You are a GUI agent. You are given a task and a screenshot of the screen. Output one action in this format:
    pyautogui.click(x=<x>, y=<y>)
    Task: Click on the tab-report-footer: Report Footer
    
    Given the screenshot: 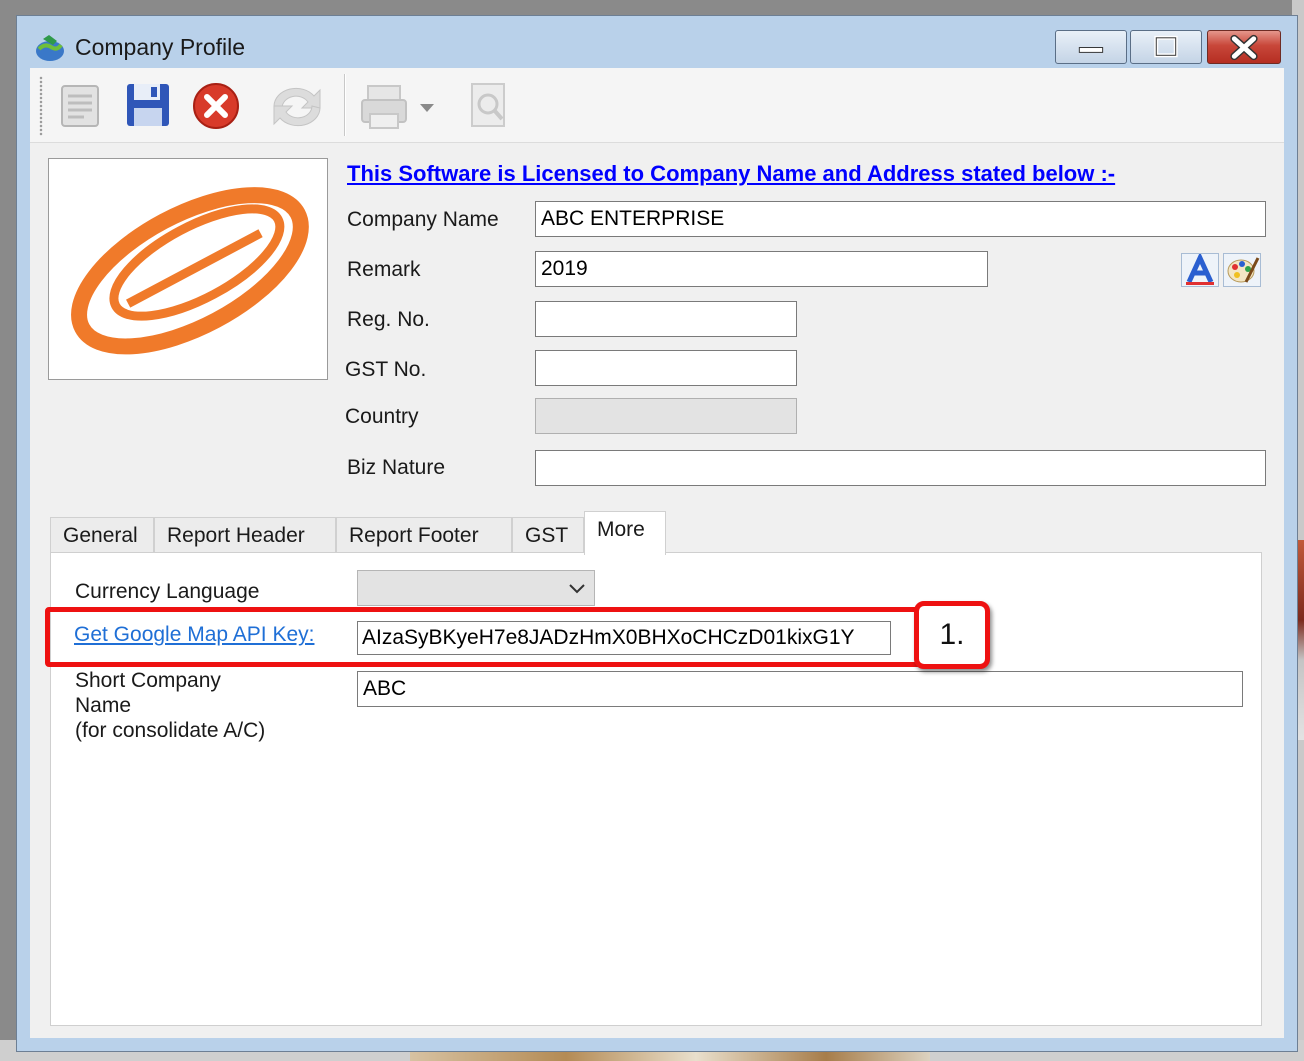 What is the action you would take?
    pyautogui.click(x=424, y=535)
    